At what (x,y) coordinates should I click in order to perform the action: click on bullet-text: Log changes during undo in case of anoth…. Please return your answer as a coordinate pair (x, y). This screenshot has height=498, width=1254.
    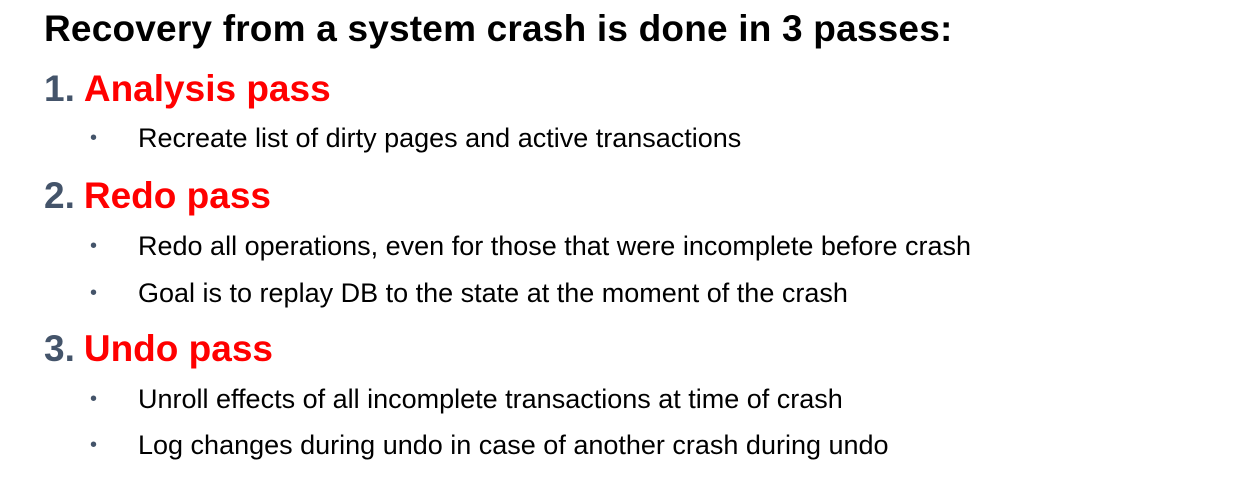
    Looking at the image, I should click on (513, 445).